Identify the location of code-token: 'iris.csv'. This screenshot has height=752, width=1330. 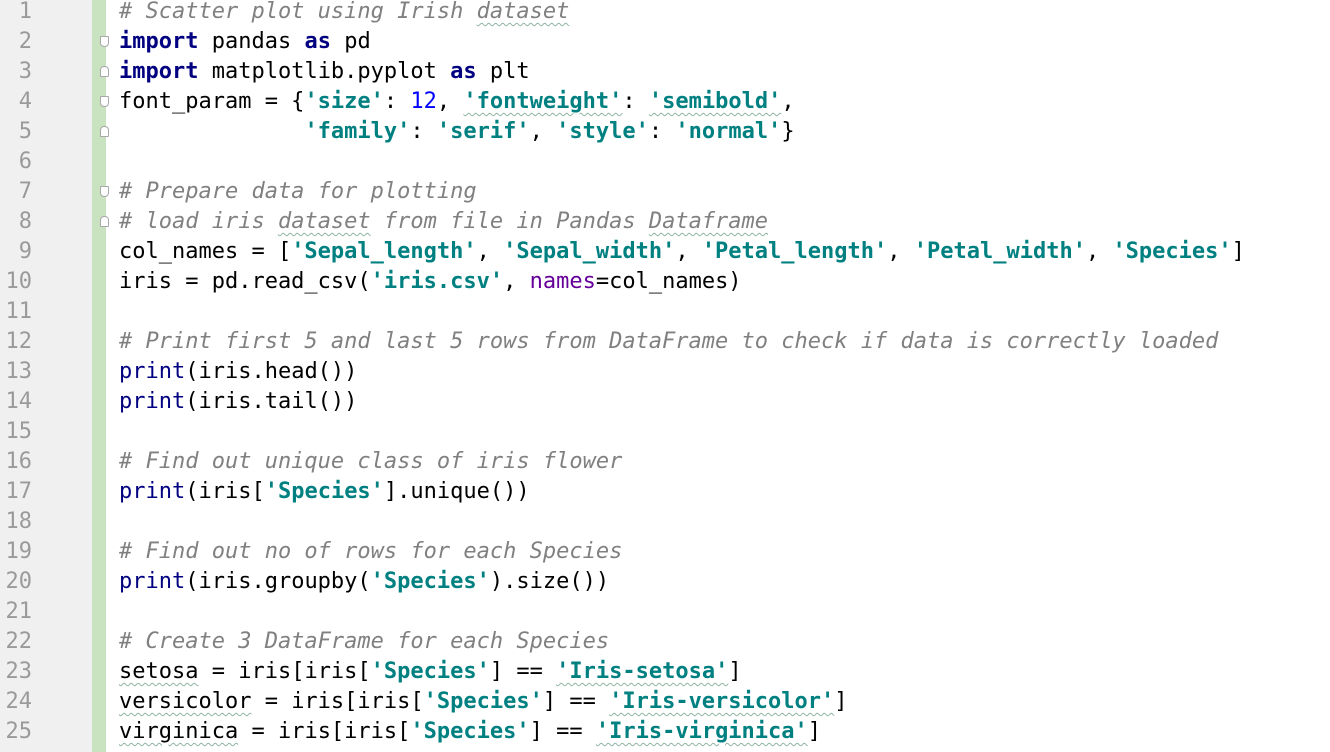
(437, 281).